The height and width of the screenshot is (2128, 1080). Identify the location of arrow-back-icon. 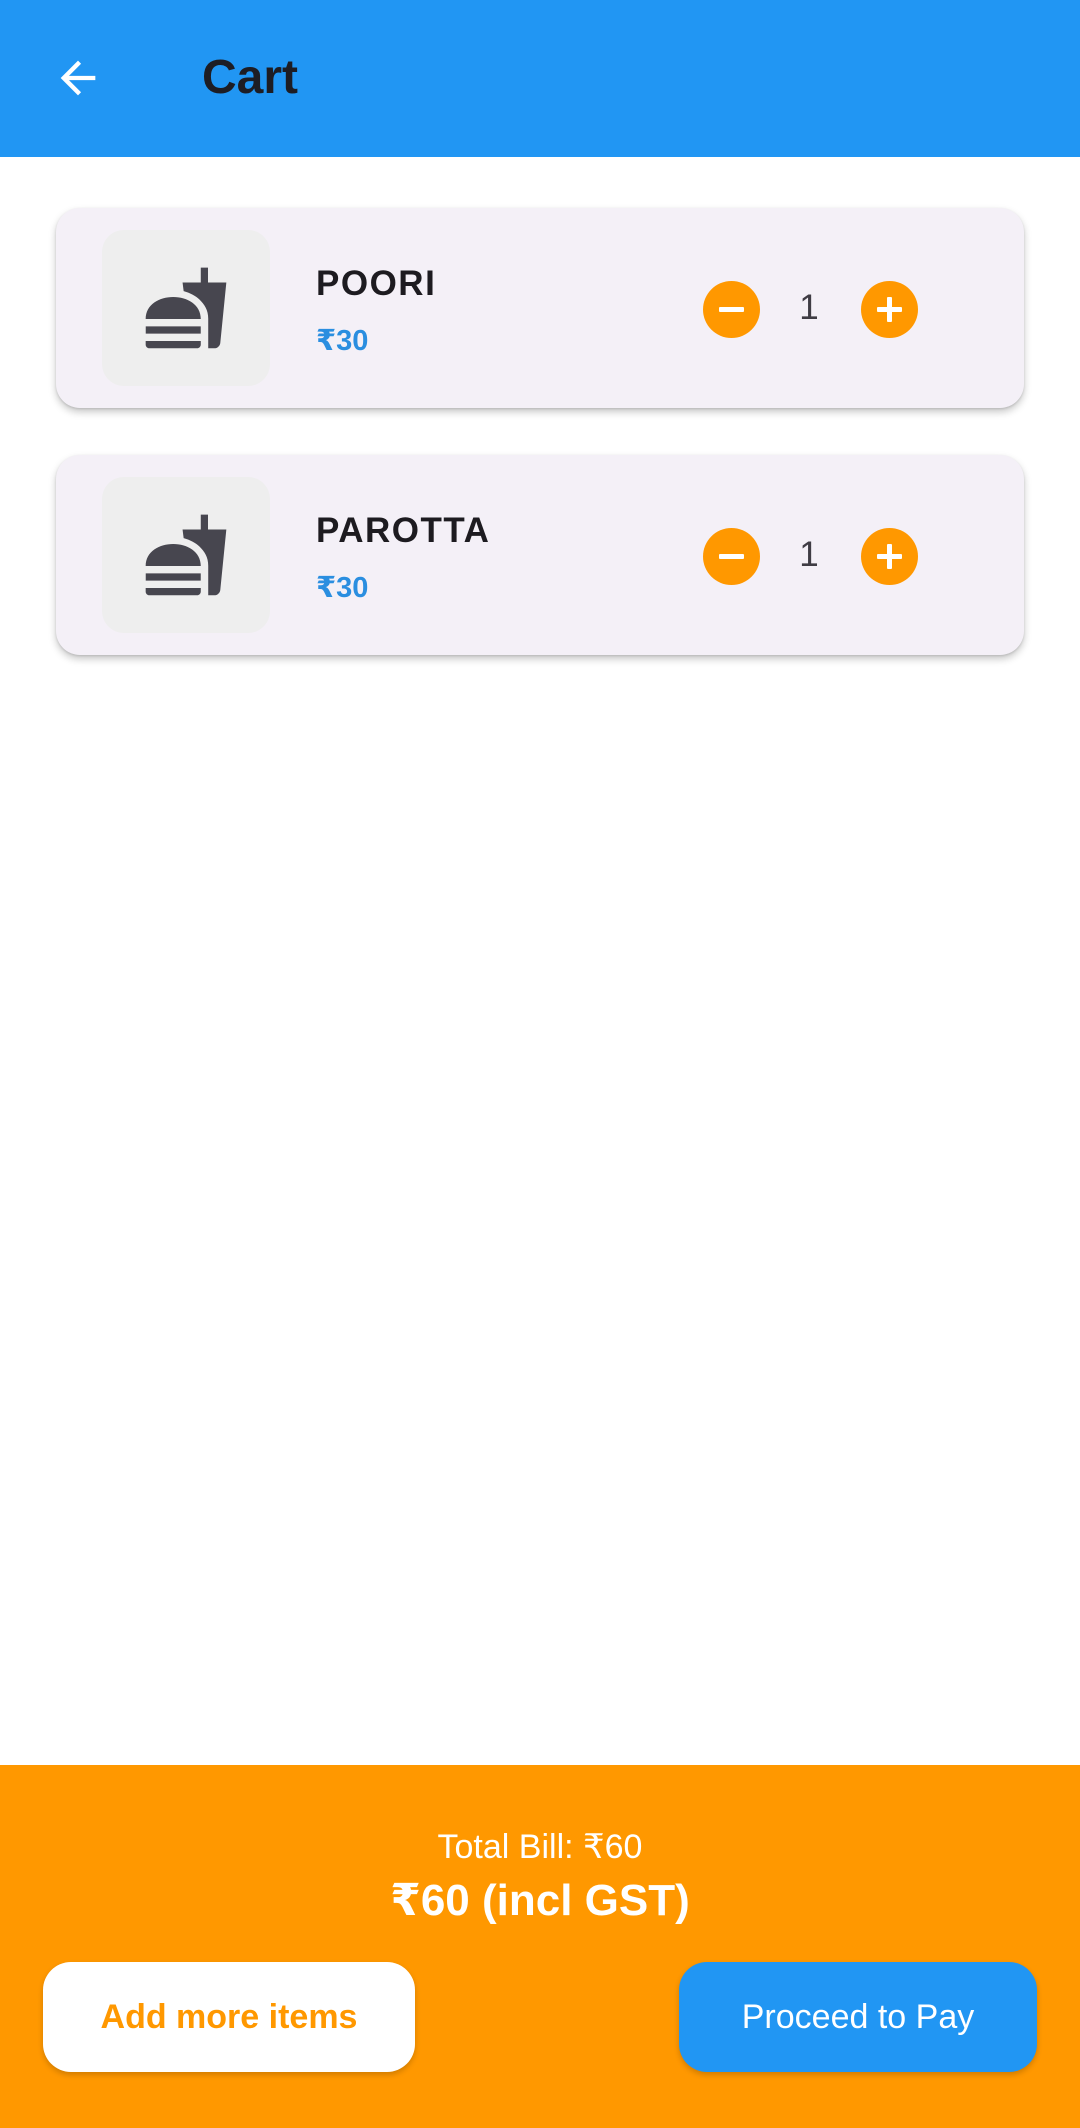
(78, 78).